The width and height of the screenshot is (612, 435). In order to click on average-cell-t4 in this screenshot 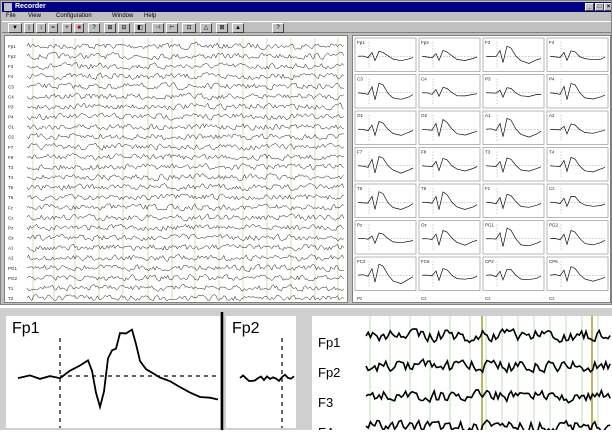, I will do `click(577, 164)`.